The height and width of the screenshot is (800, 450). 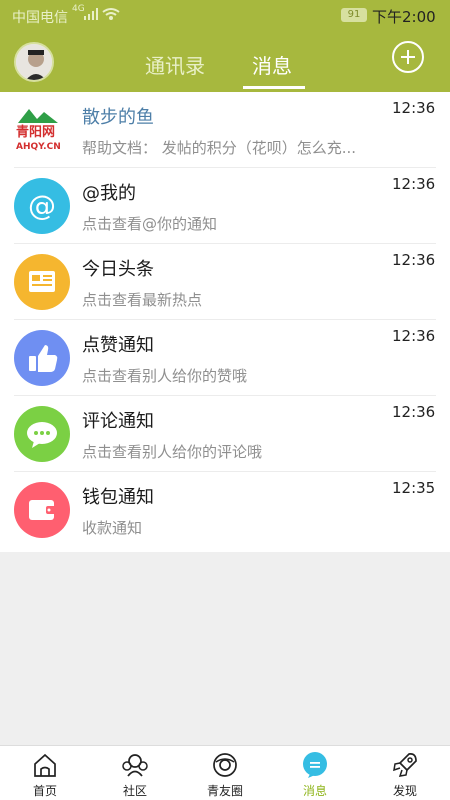 I want to click on wallet-icon, so click(x=42, y=510).